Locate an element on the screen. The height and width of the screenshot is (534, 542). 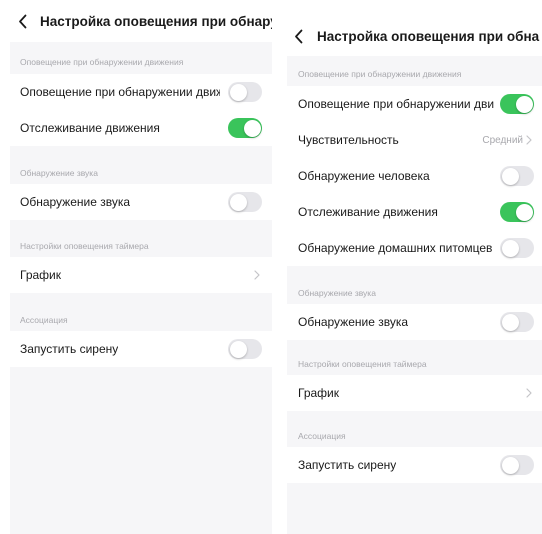
sensitivity-label: Чувствительность is located at coordinates (348, 140).